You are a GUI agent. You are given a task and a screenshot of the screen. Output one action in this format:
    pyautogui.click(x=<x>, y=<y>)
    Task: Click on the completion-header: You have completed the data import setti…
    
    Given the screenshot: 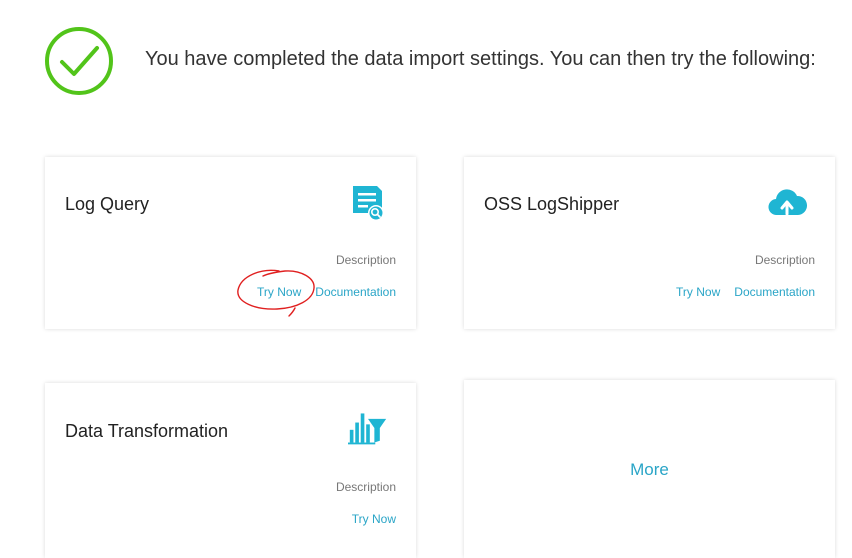 What is the action you would take?
    pyautogui.click(x=444, y=60)
    